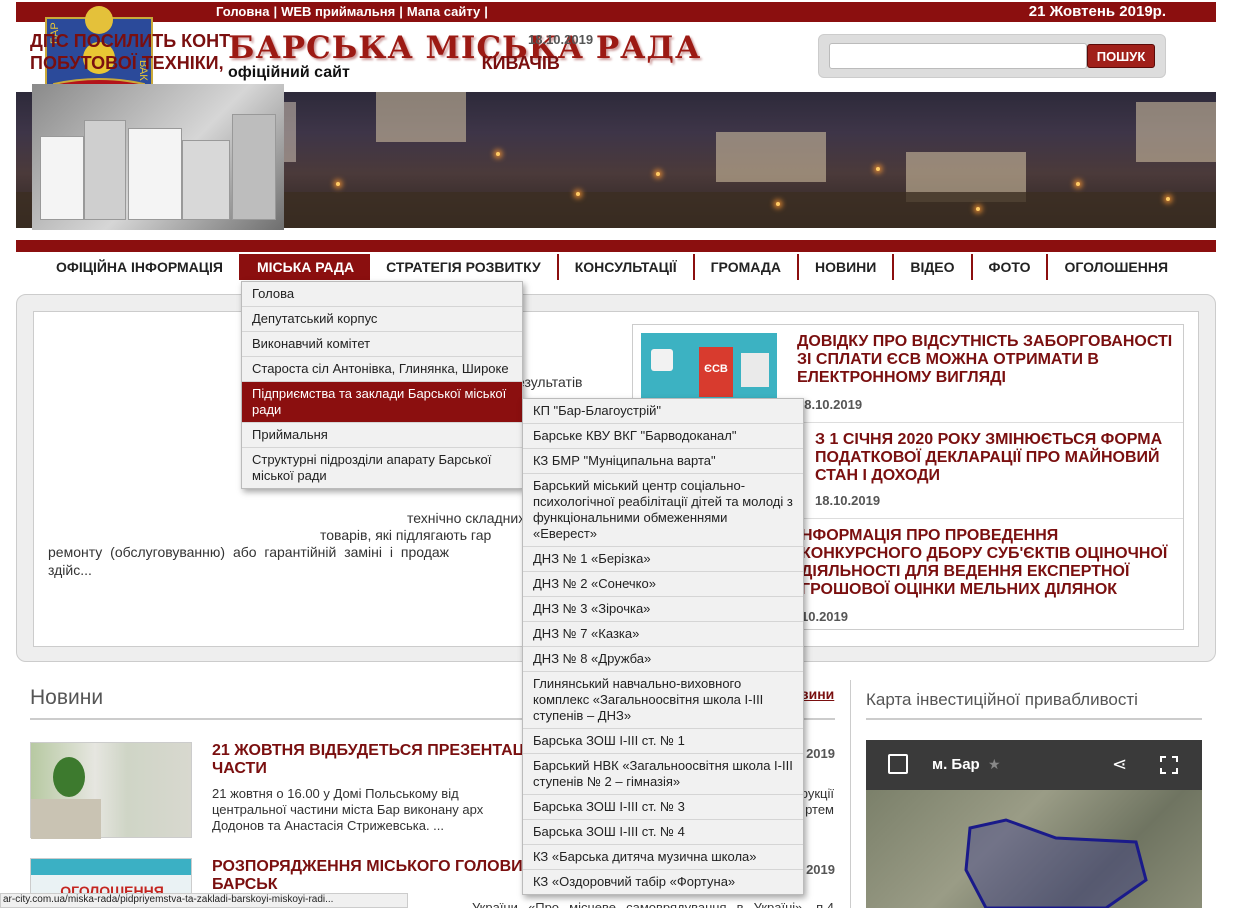  I want to click on lead-article-date: 18.10.2019, so click(561, 39).